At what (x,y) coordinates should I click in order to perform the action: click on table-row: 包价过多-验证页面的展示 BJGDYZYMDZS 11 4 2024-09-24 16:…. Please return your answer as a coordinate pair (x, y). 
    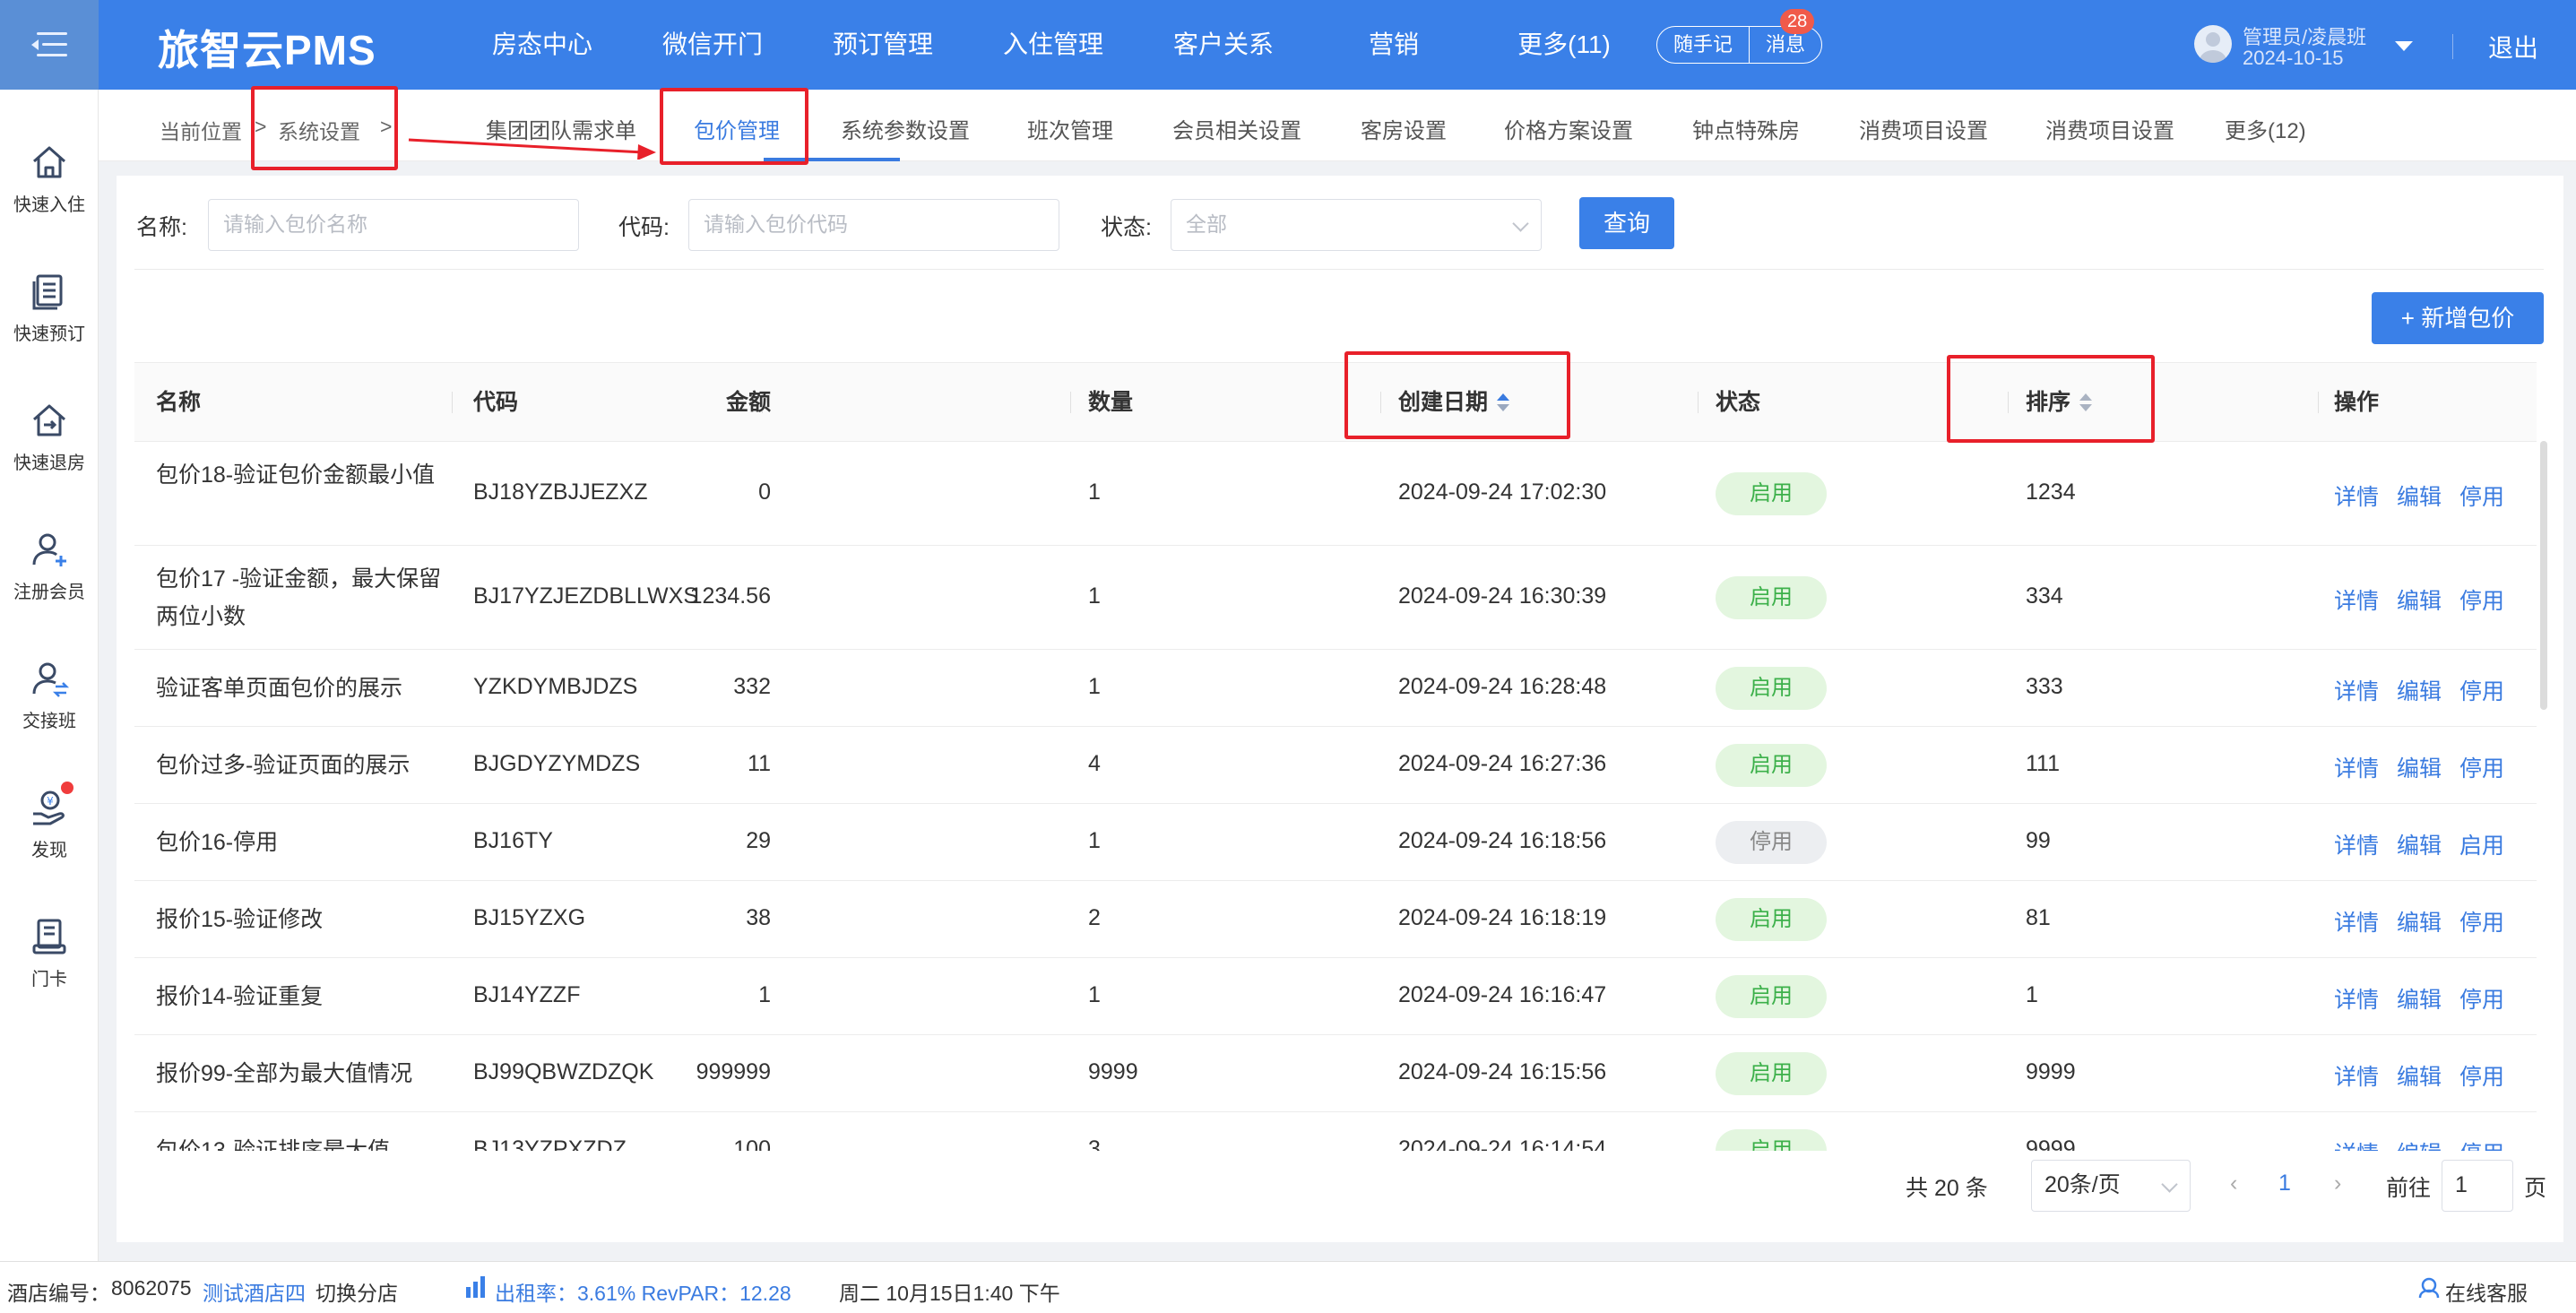
    Looking at the image, I should click on (1335, 765).